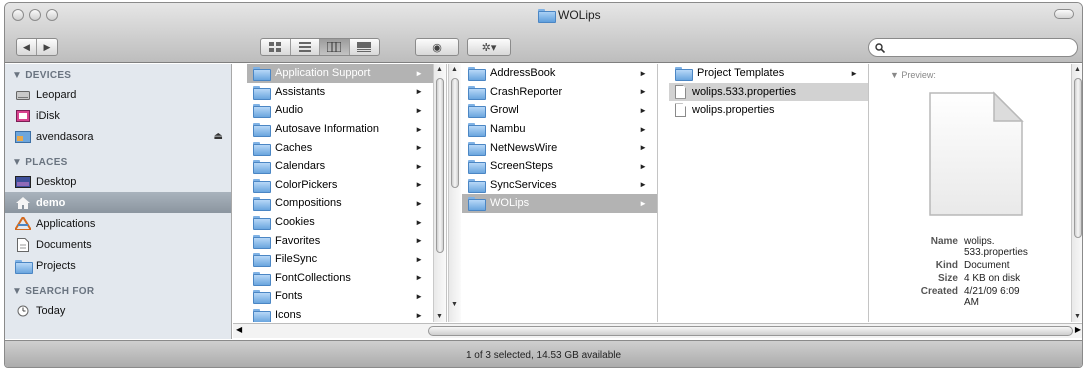  Describe the element at coordinates (340, 240) in the screenshot. I see `list-item: Favorites ►` at that location.